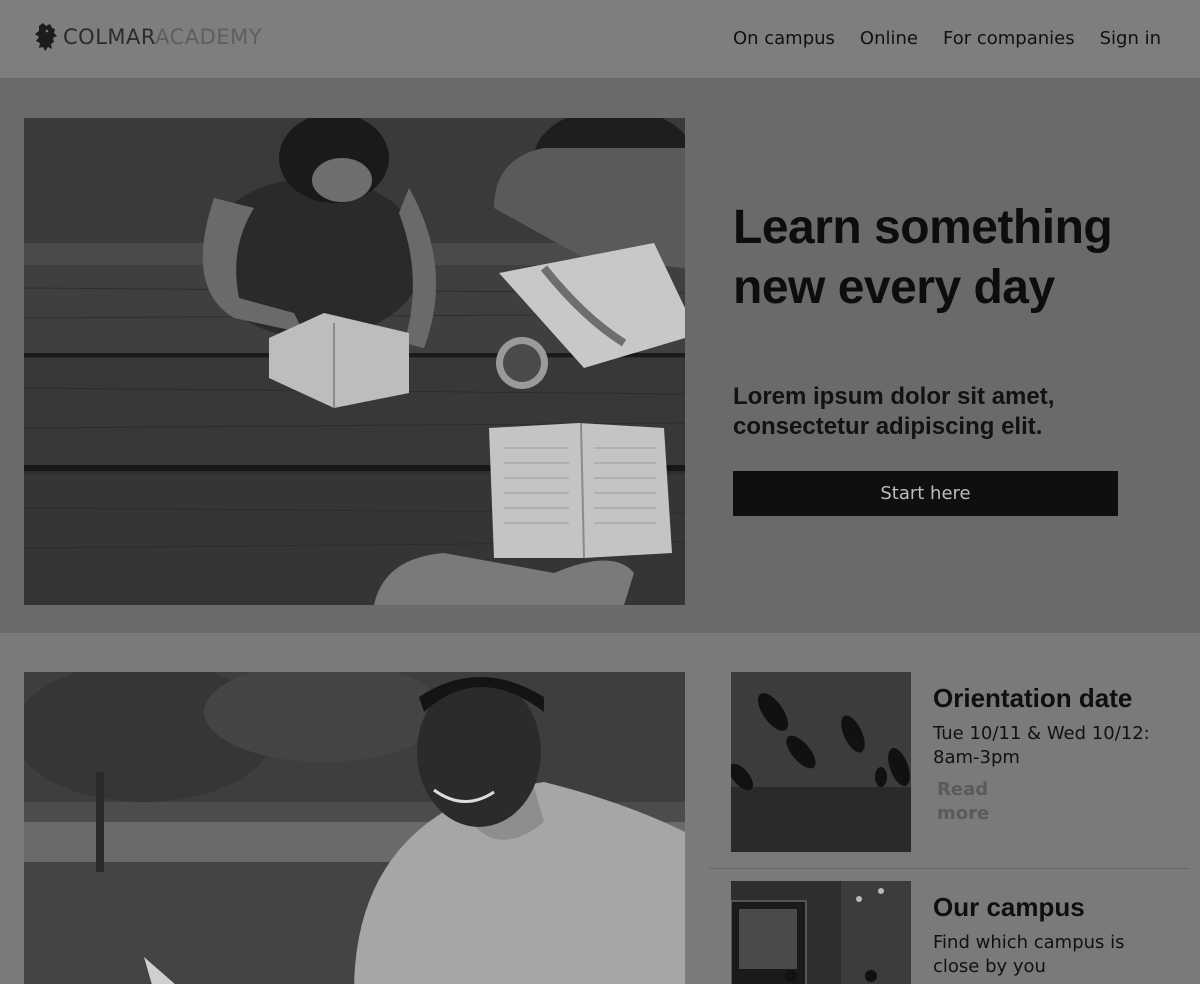 Image resolution: width=1200 pixels, height=984 pixels. I want to click on site-logo: COLMARACADEMY, so click(147, 37).